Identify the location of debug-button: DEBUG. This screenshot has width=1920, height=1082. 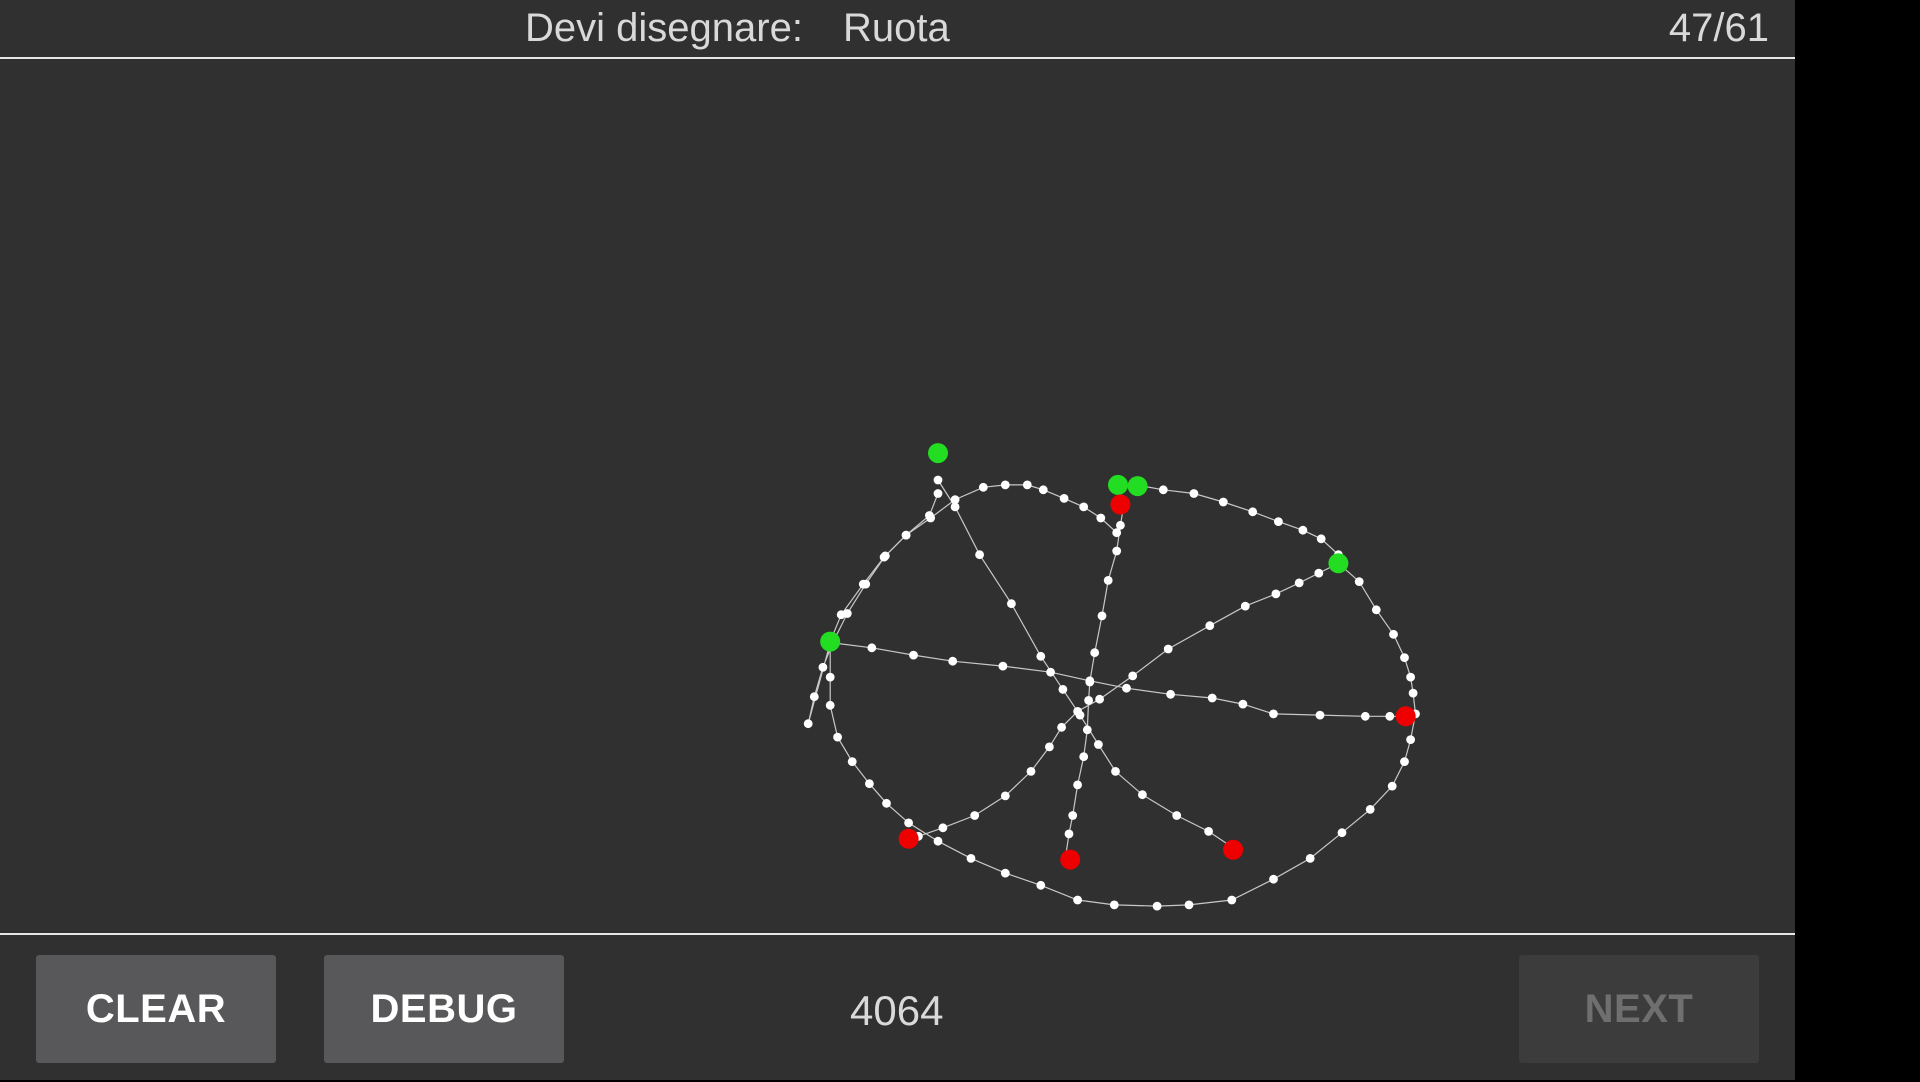
(444, 1009).